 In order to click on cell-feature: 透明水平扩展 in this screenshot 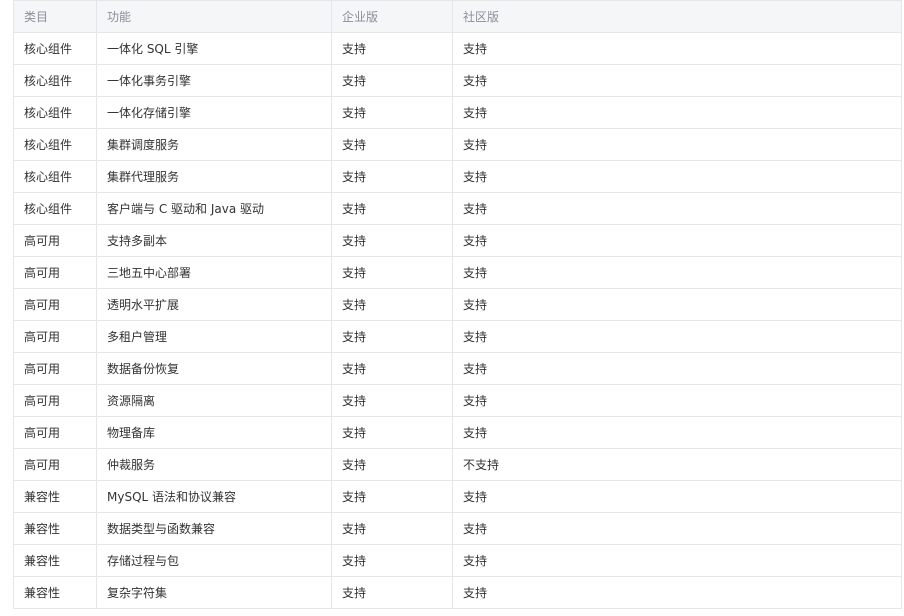, I will do `click(214, 304)`.